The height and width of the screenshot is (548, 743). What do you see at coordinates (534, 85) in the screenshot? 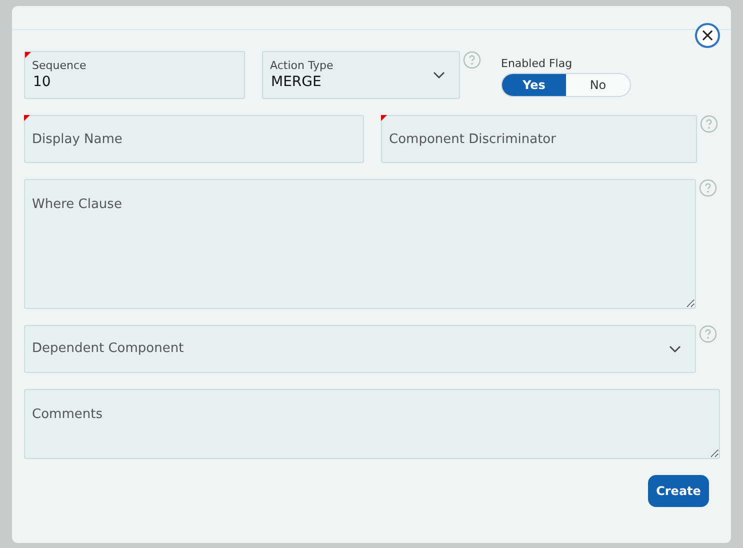
I see `toggle-option: Yes` at bounding box center [534, 85].